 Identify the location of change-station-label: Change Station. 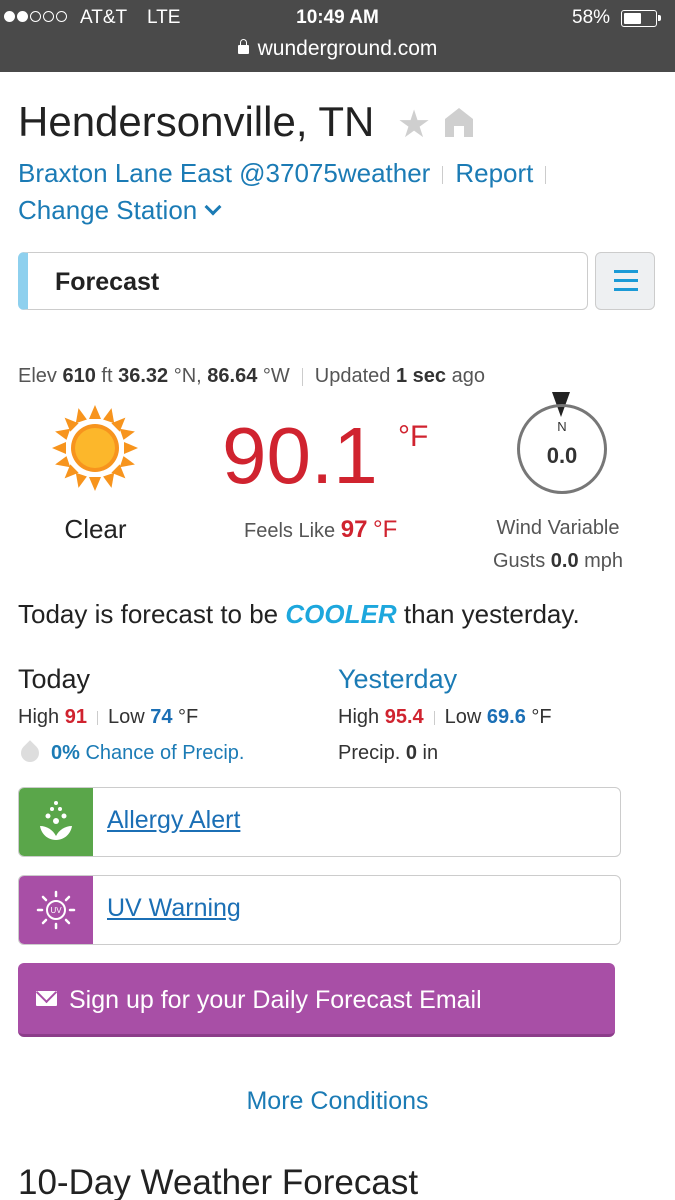
(108, 210).